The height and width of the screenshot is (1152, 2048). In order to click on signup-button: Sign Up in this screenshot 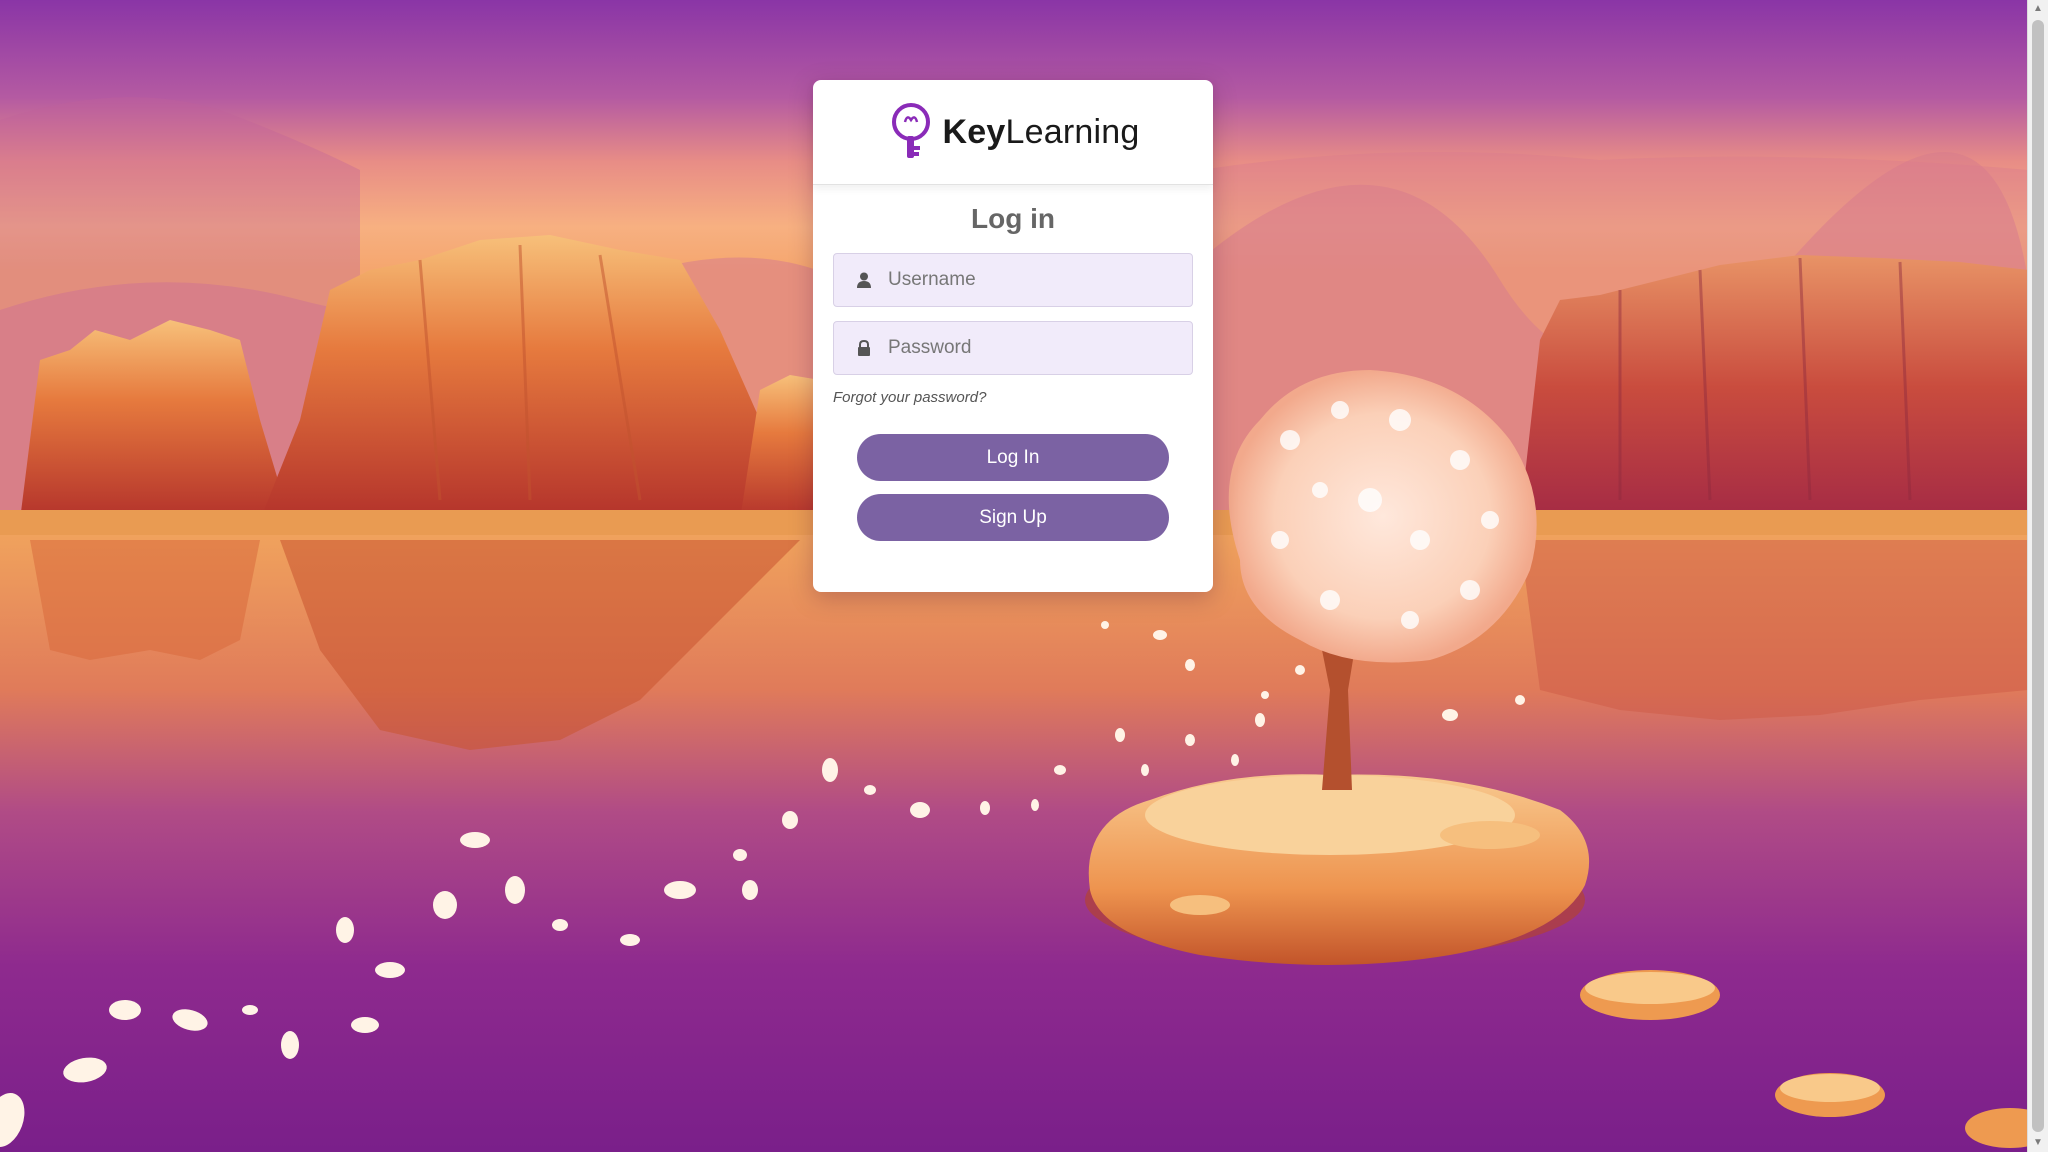, I will do `click(1013, 517)`.